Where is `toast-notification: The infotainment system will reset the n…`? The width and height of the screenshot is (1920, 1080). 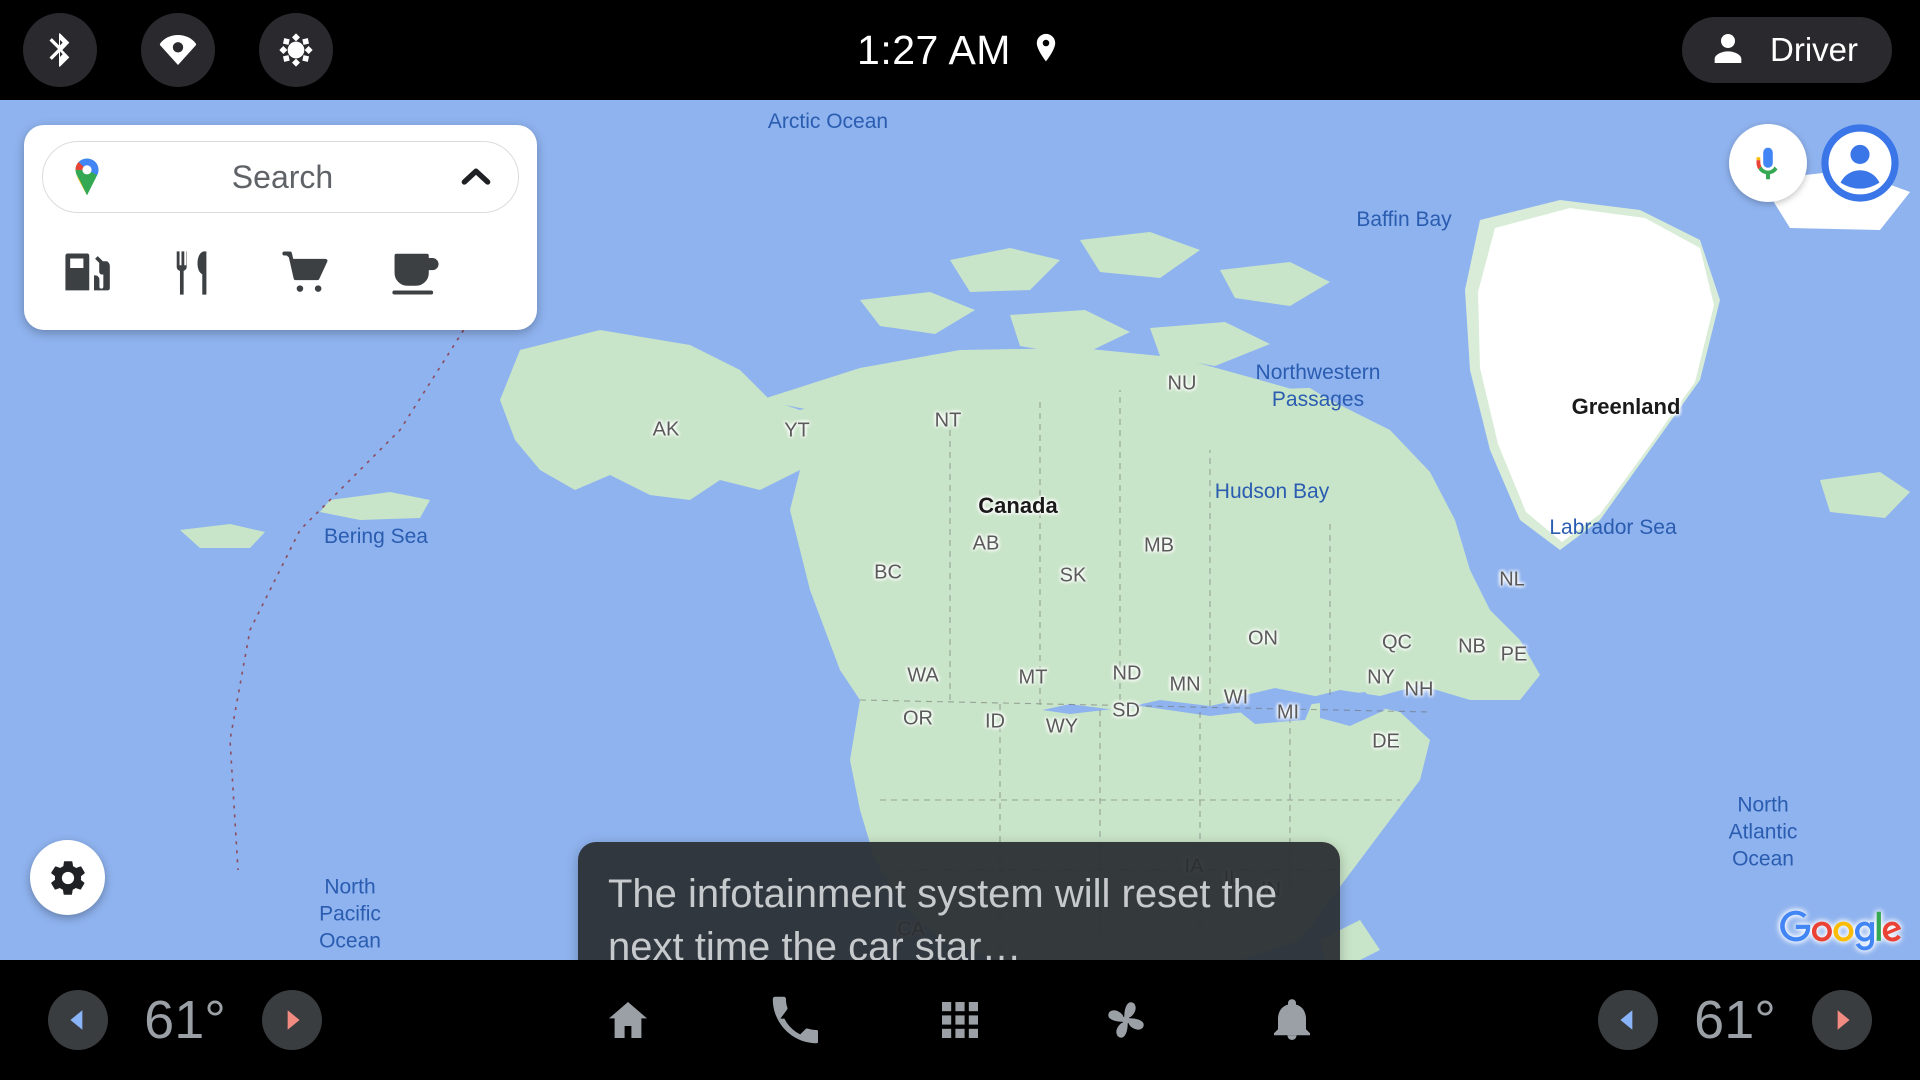 toast-notification: The infotainment system will reset the n… is located at coordinates (959, 901).